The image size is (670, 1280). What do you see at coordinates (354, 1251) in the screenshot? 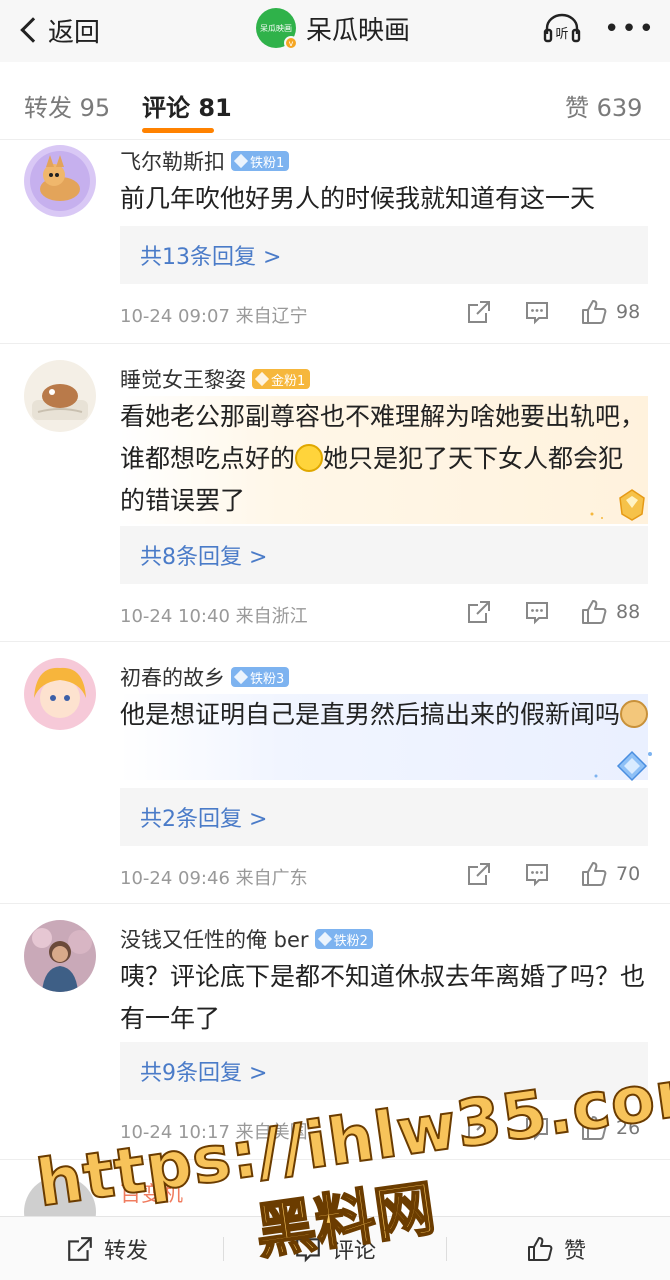
I see `comment-label: 评论` at bounding box center [354, 1251].